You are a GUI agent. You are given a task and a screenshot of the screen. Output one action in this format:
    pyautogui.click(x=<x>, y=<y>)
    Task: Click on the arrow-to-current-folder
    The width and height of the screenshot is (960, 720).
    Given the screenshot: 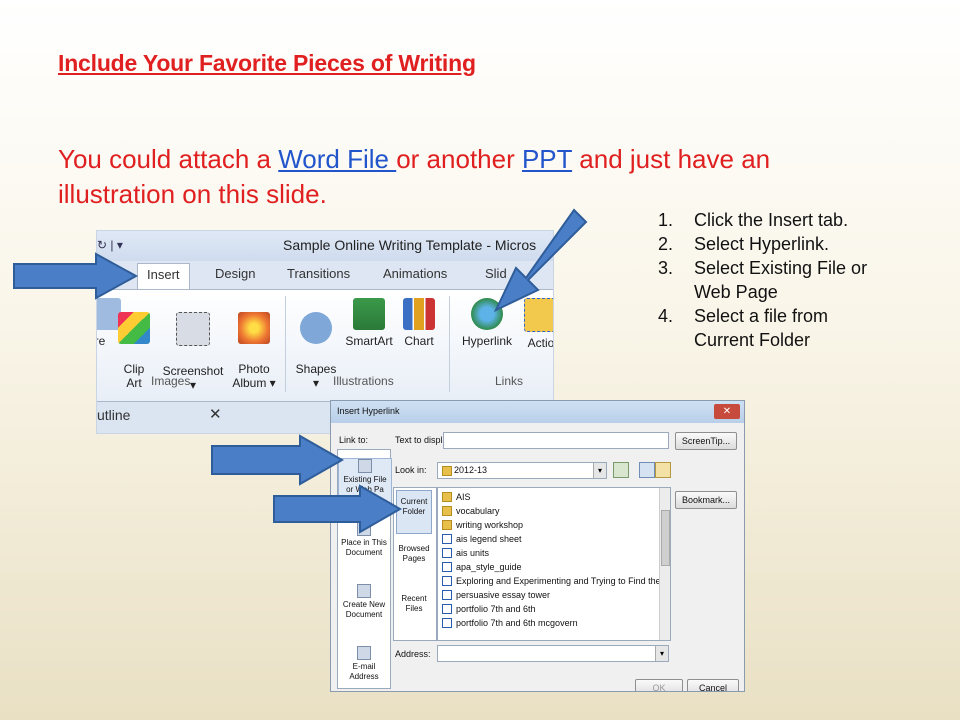 What is the action you would take?
    pyautogui.click(x=338, y=509)
    